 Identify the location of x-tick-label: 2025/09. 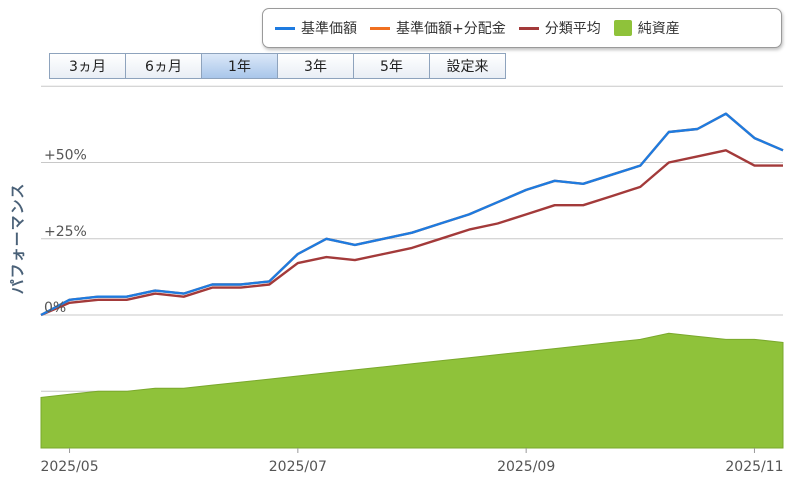
(526, 467).